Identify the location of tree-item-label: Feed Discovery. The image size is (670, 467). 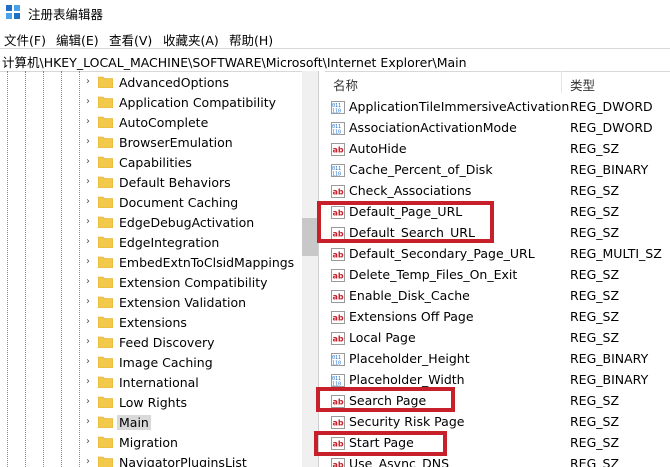
(167, 342).